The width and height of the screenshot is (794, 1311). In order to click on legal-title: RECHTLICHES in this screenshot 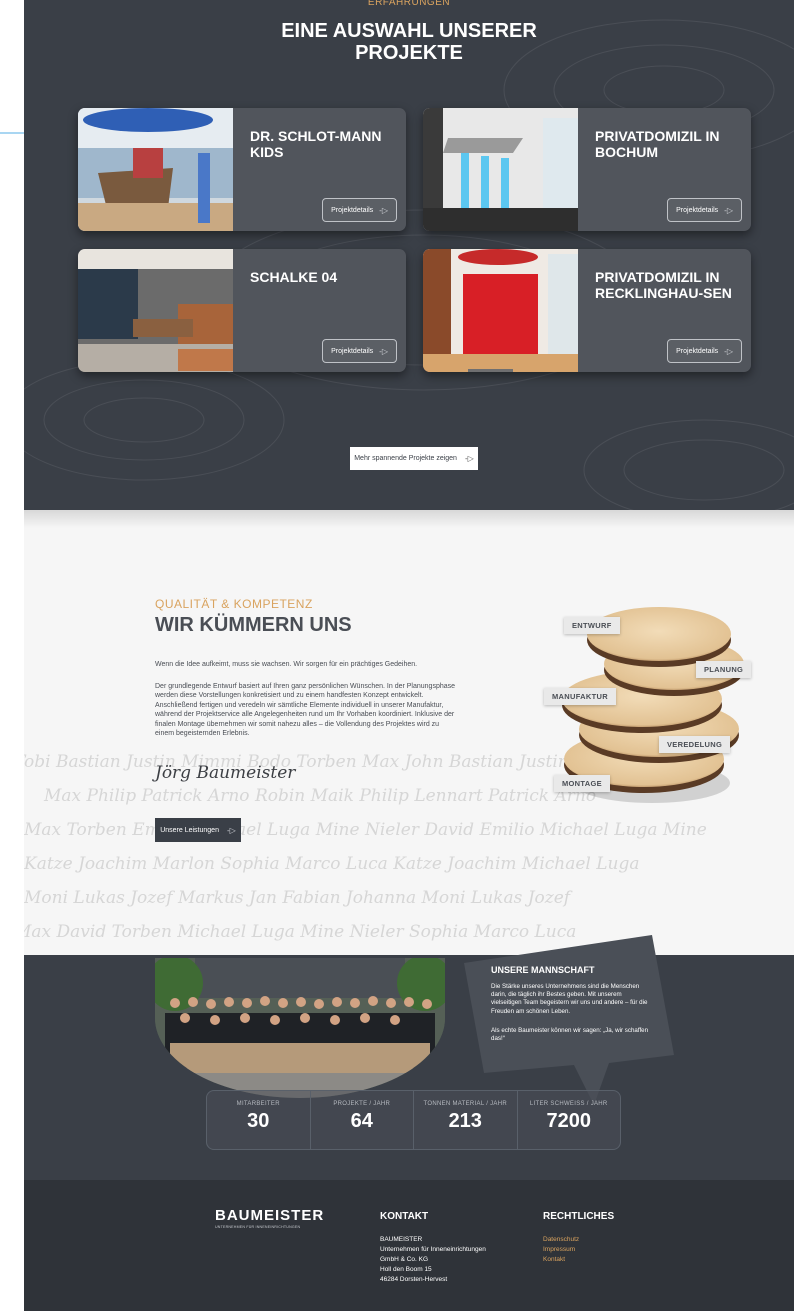, I will do `click(579, 1216)`.